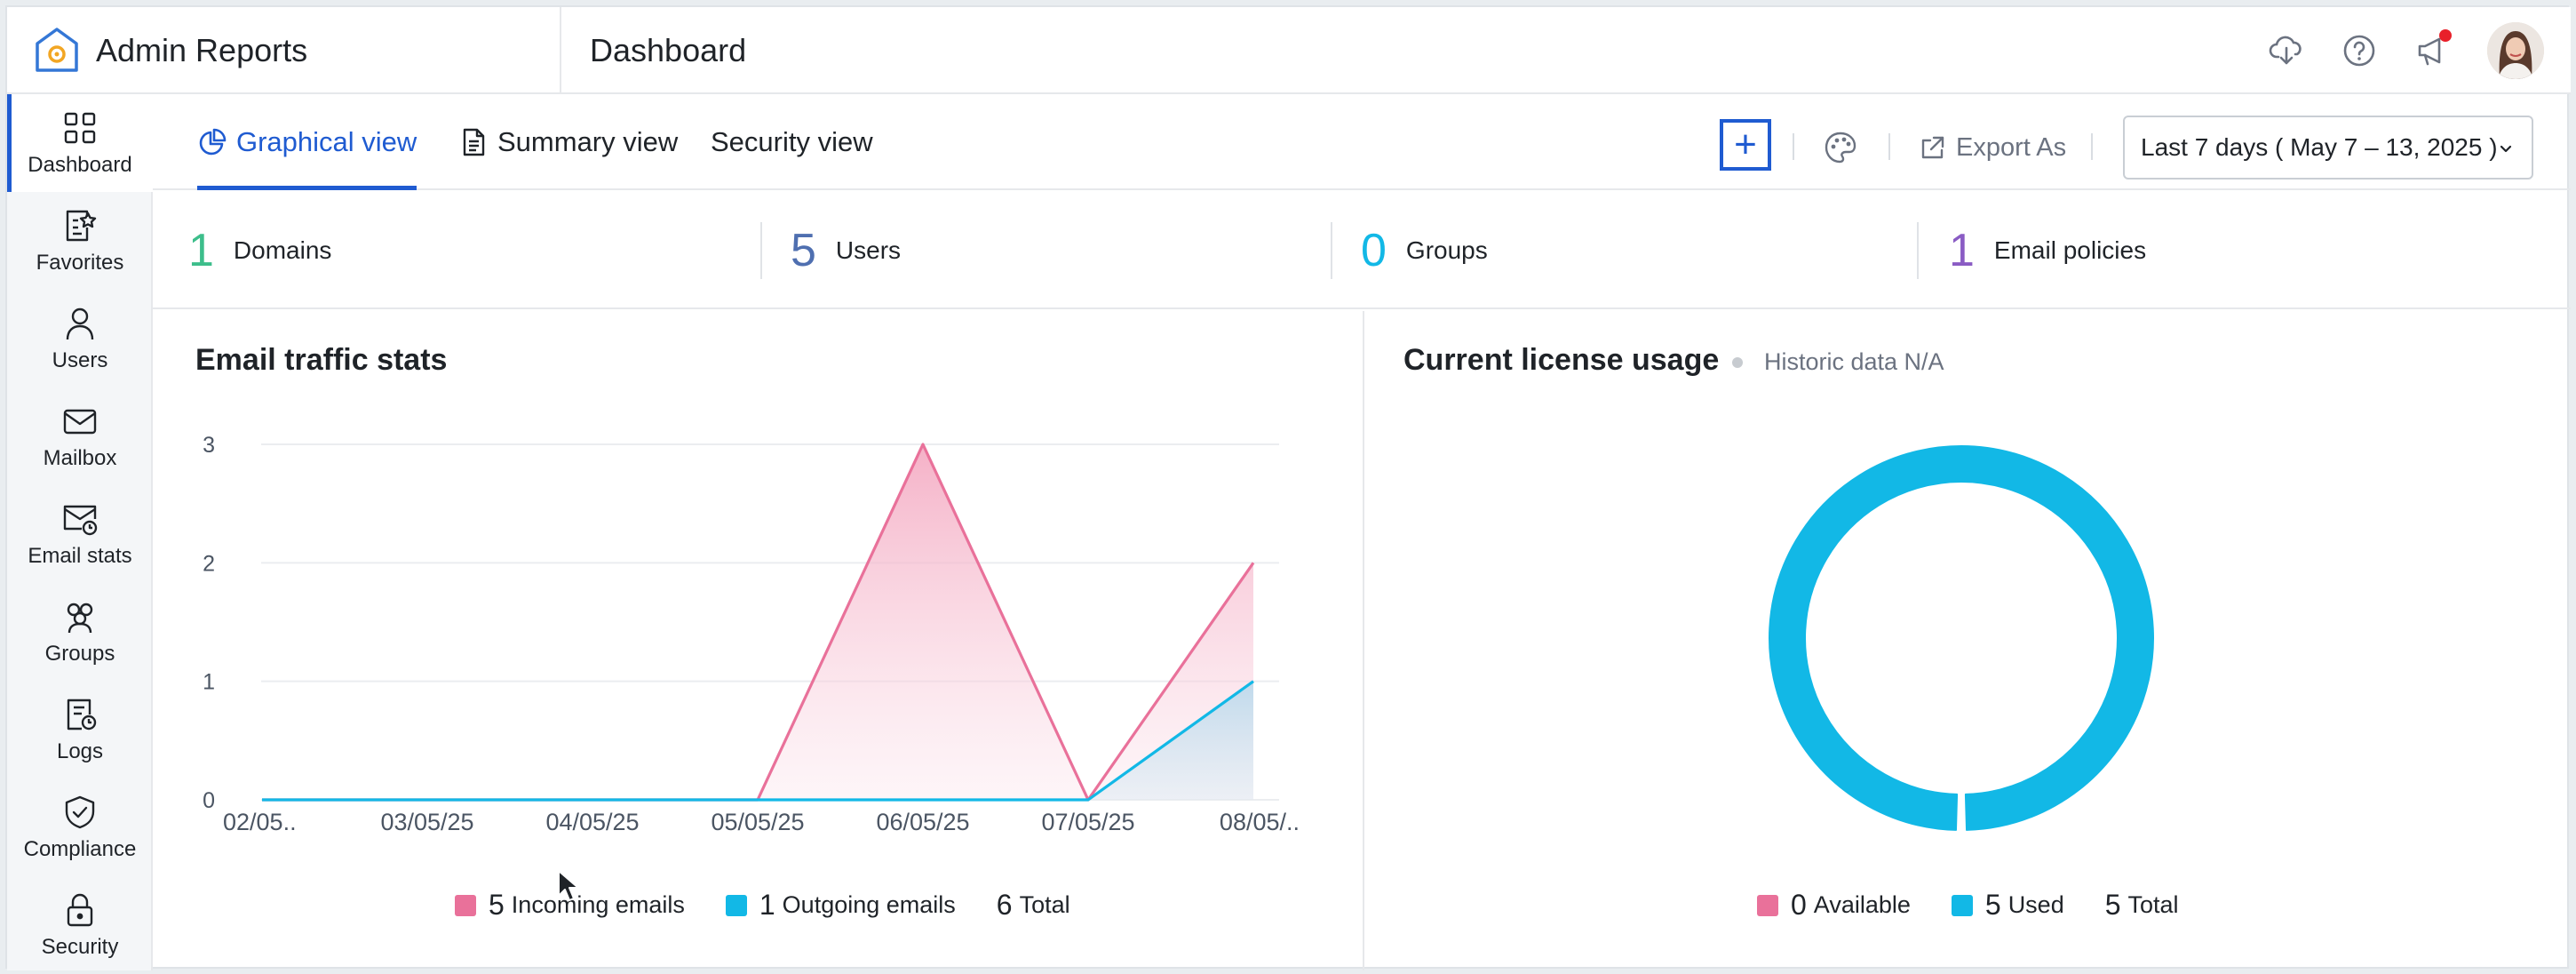  I want to click on stat-domains: 1 Domains, so click(259, 251).